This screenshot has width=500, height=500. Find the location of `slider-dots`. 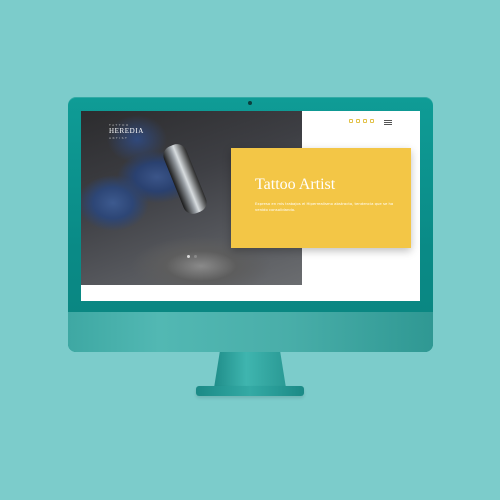

slider-dots is located at coordinates (192, 256).